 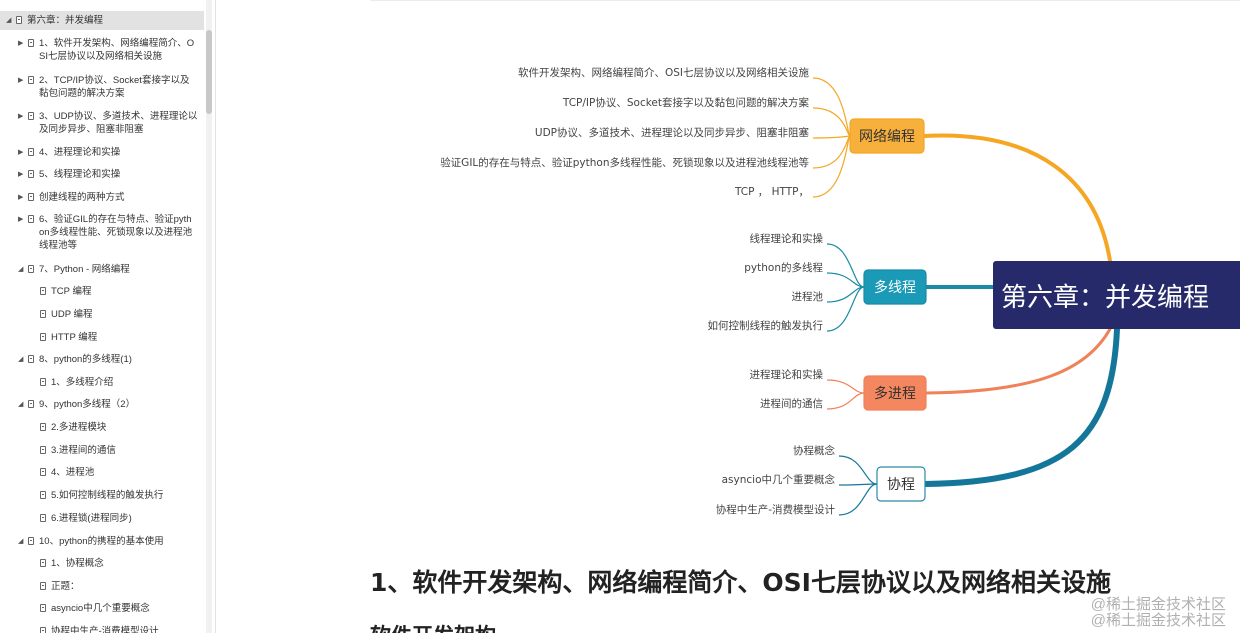 I want to click on branch-label: 协程, so click(x=901, y=485).